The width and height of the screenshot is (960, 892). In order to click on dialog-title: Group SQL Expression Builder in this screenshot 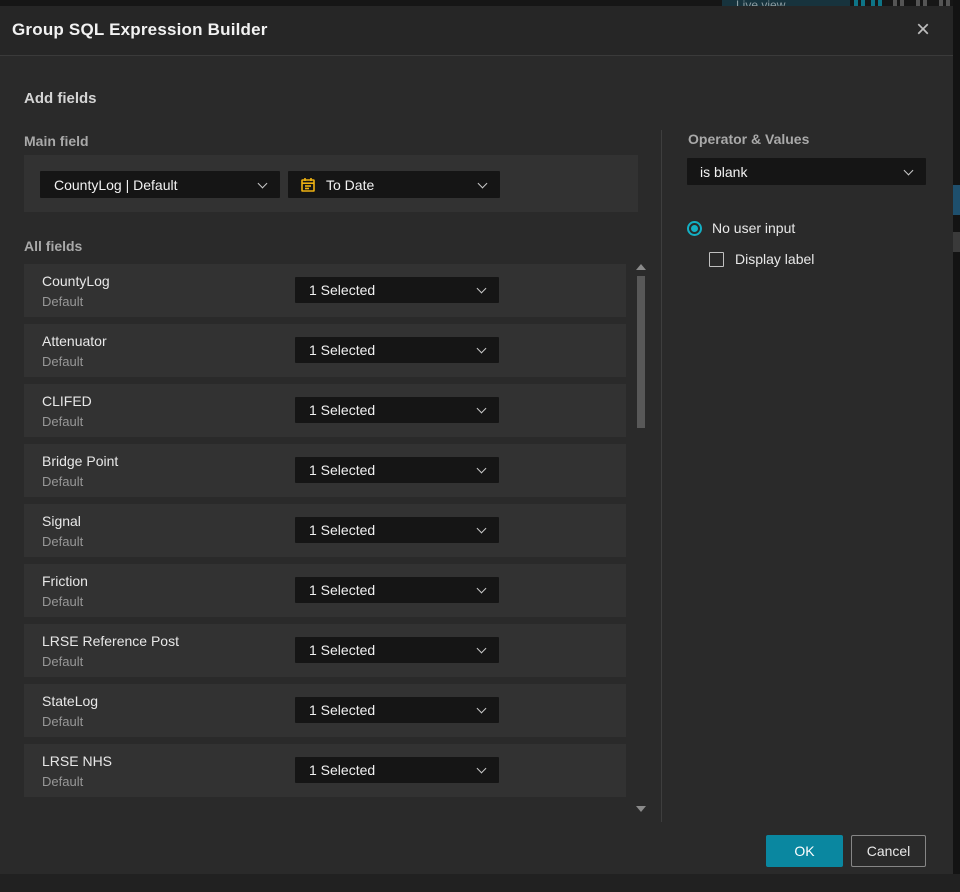, I will do `click(140, 29)`.